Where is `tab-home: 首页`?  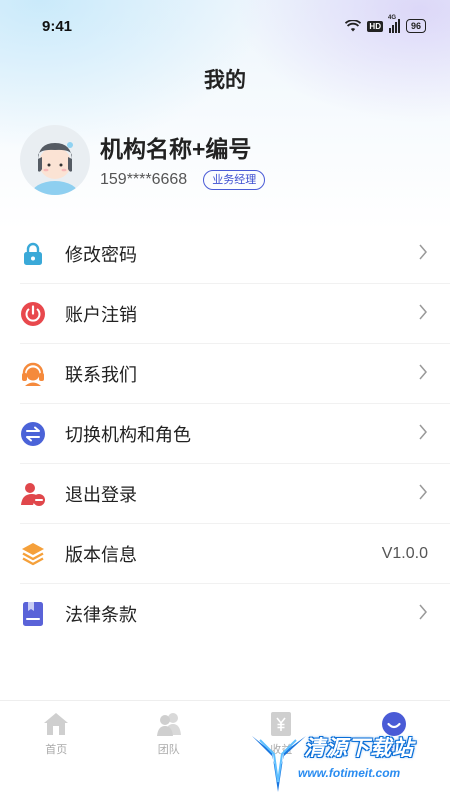 tab-home: 首页 is located at coordinates (56, 750).